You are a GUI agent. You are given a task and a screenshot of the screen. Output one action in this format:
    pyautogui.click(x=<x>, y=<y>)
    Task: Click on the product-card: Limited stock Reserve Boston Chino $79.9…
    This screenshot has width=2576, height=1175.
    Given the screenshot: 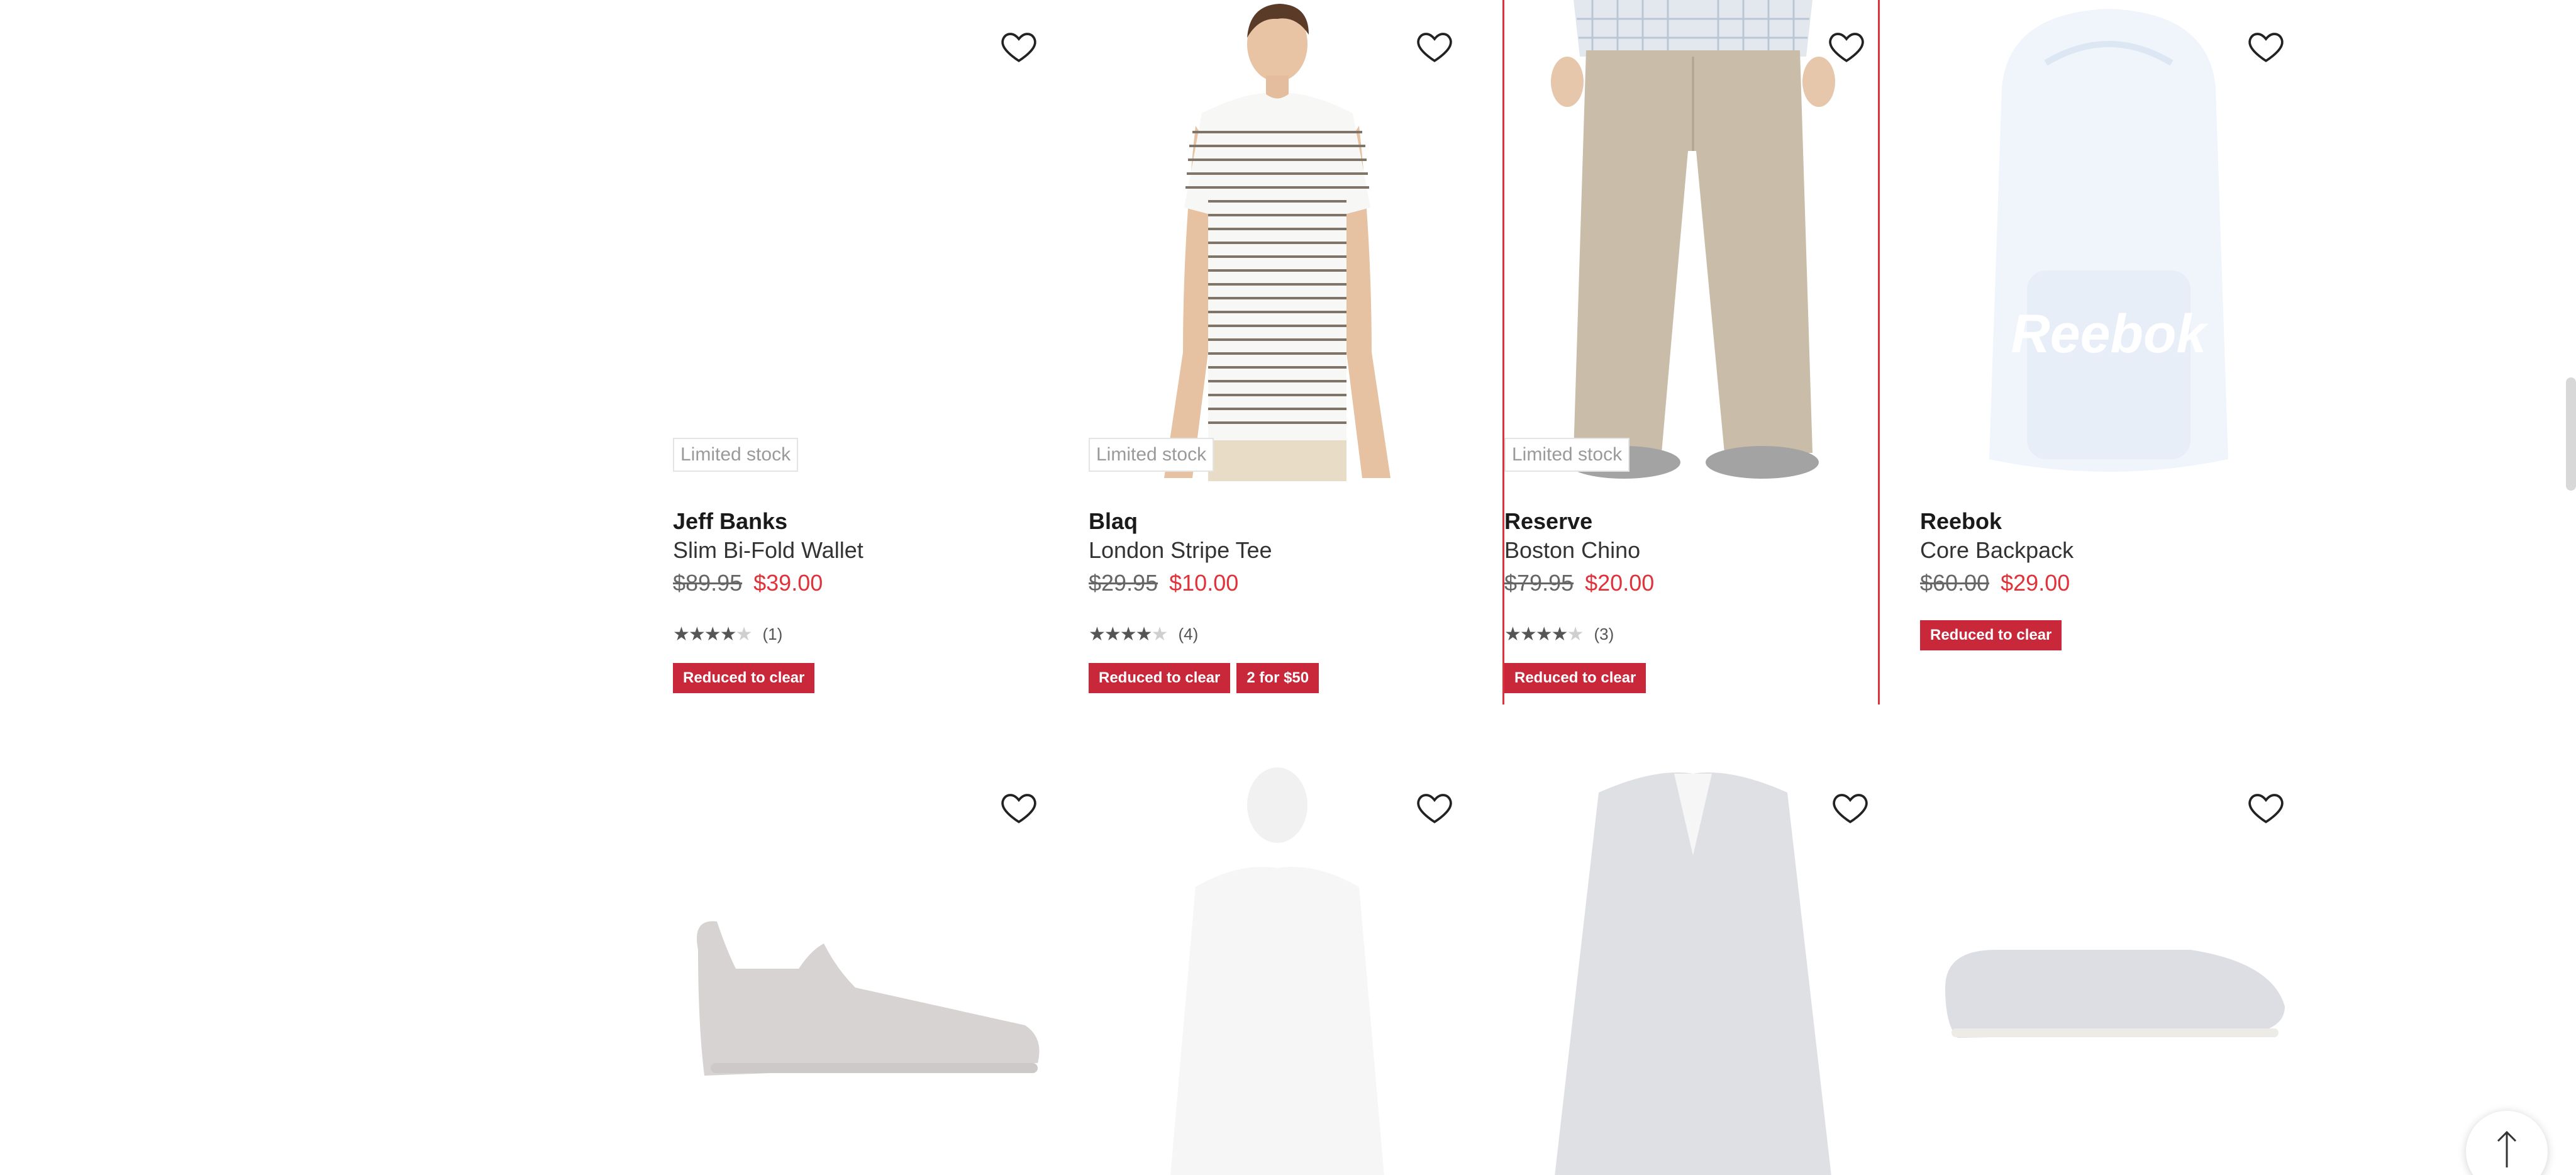 What is the action you would take?
    pyautogui.click(x=1691, y=352)
    